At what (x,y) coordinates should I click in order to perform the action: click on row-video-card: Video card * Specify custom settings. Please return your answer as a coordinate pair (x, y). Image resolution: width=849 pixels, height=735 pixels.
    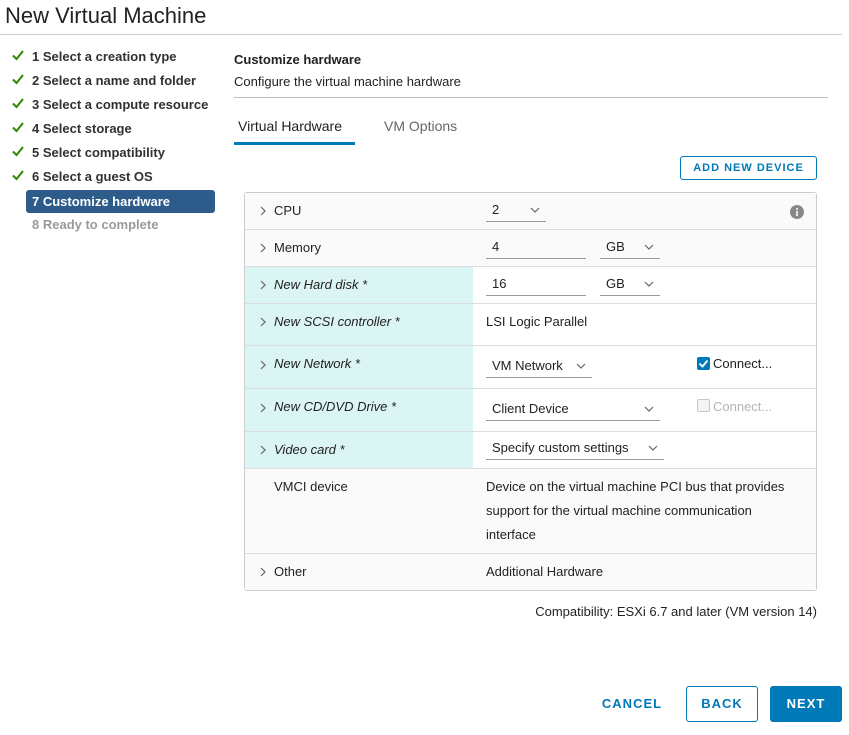
    Looking at the image, I should click on (530, 450).